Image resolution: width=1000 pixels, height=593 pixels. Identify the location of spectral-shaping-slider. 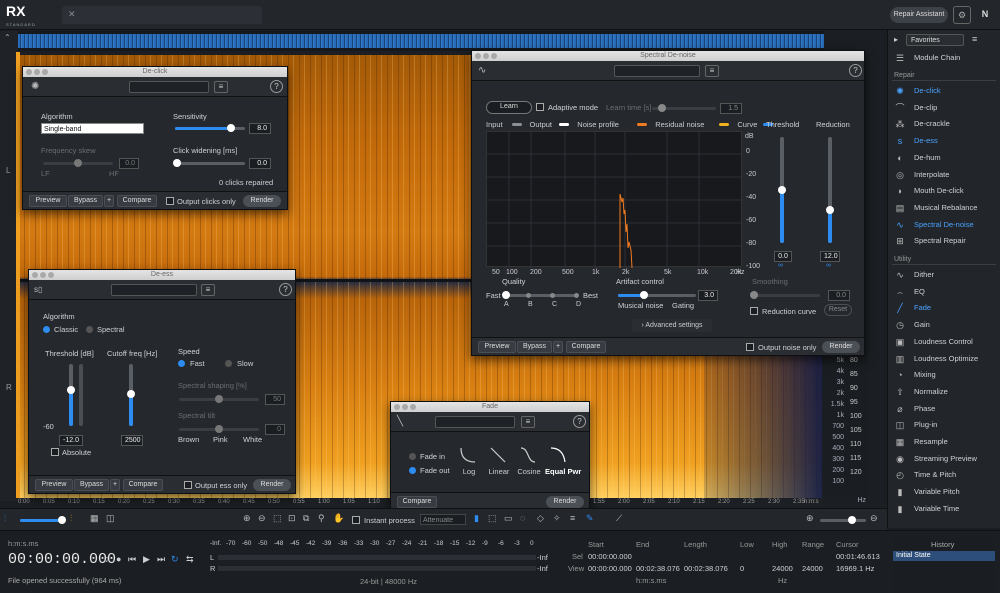
(219, 399).